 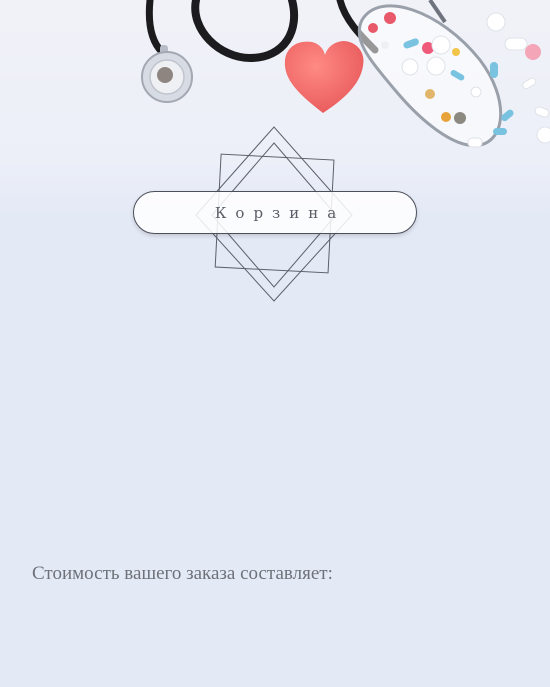 I want to click on page-title-banner: Корзина, so click(x=275, y=212).